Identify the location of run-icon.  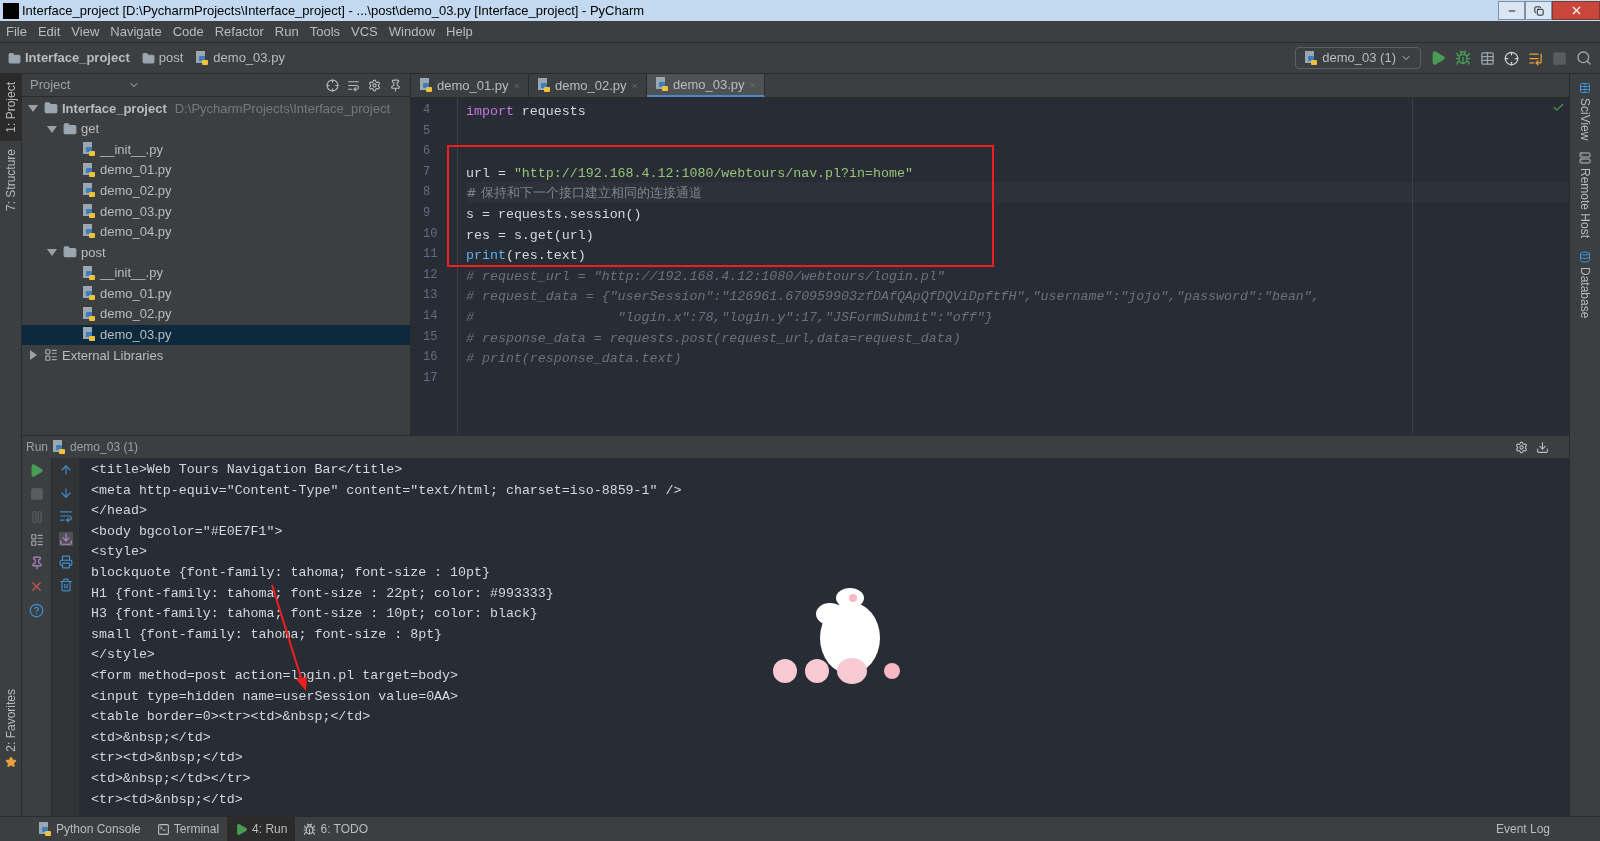
(1438, 58).